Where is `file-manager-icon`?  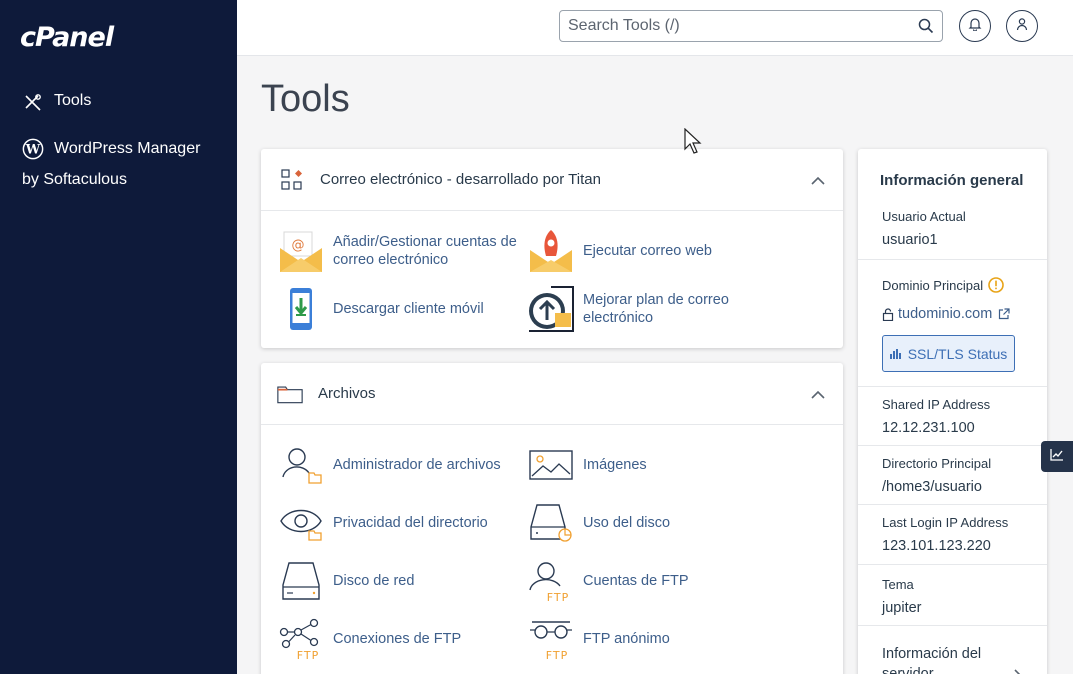 file-manager-icon is located at coordinates (301, 465).